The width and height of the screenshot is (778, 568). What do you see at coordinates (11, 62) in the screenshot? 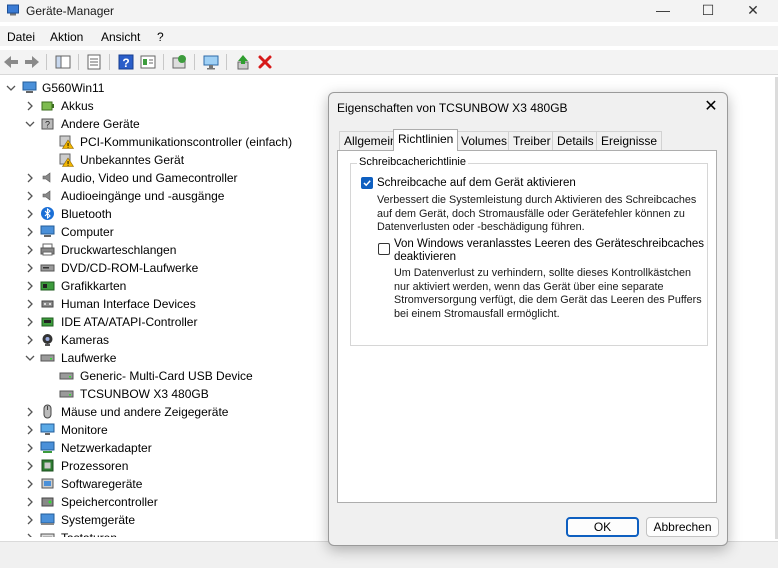
I see `back-icon` at bounding box center [11, 62].